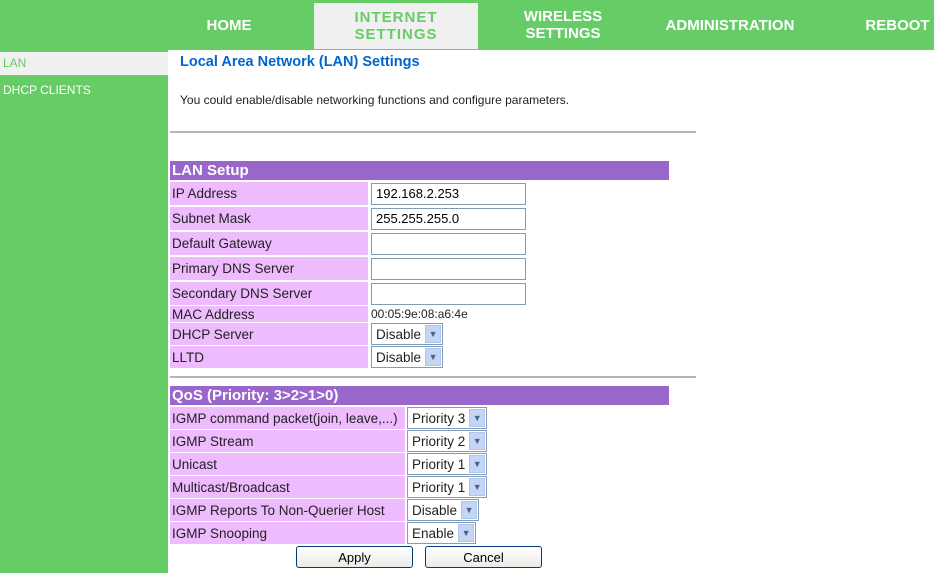 This screenshot has width=934, height=573. What do you see at coordinates (396, 17) in the screenshot?
I see `nav-label-line: INTERNET` at bounding box center [396, 17].